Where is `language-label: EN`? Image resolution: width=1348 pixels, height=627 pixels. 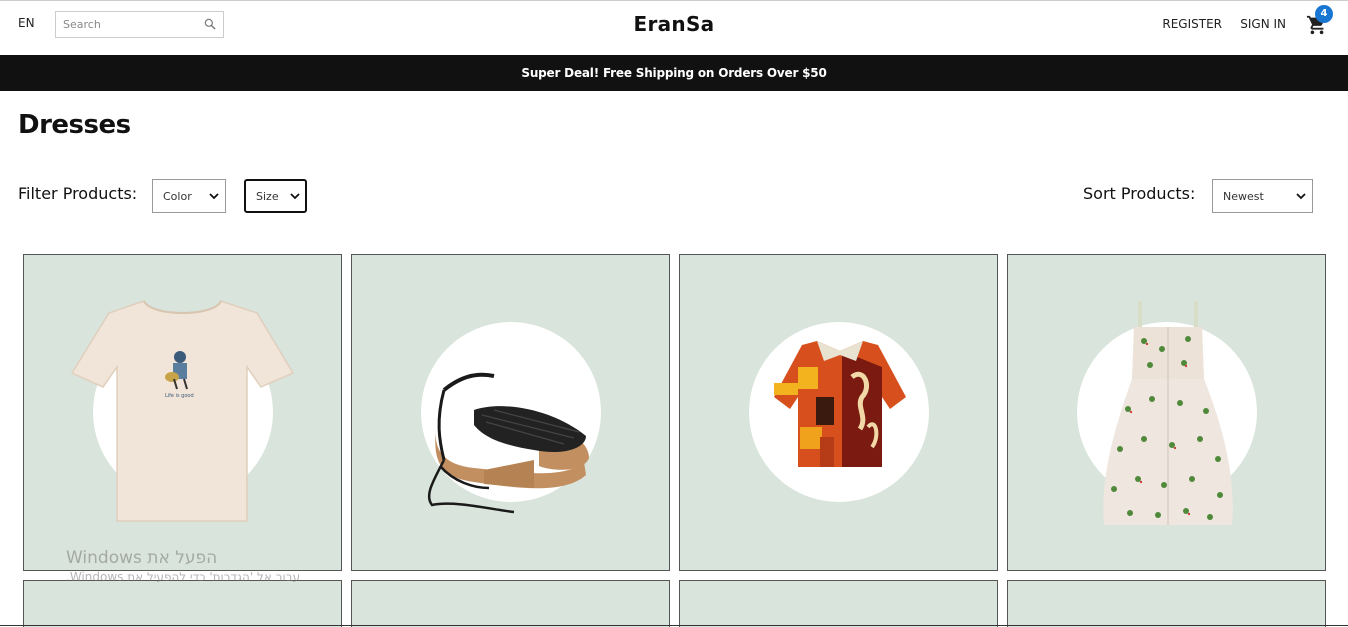 language-label: EN is located at coordinates (26, 23).